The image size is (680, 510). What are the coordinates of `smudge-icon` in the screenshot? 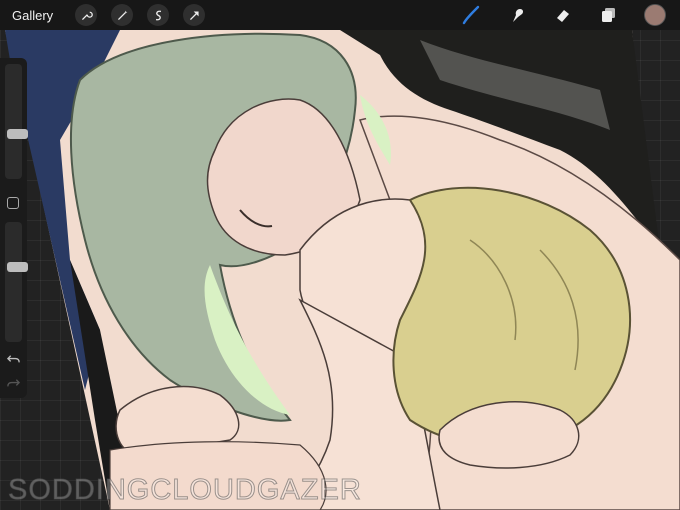 It's located at (518, 15).